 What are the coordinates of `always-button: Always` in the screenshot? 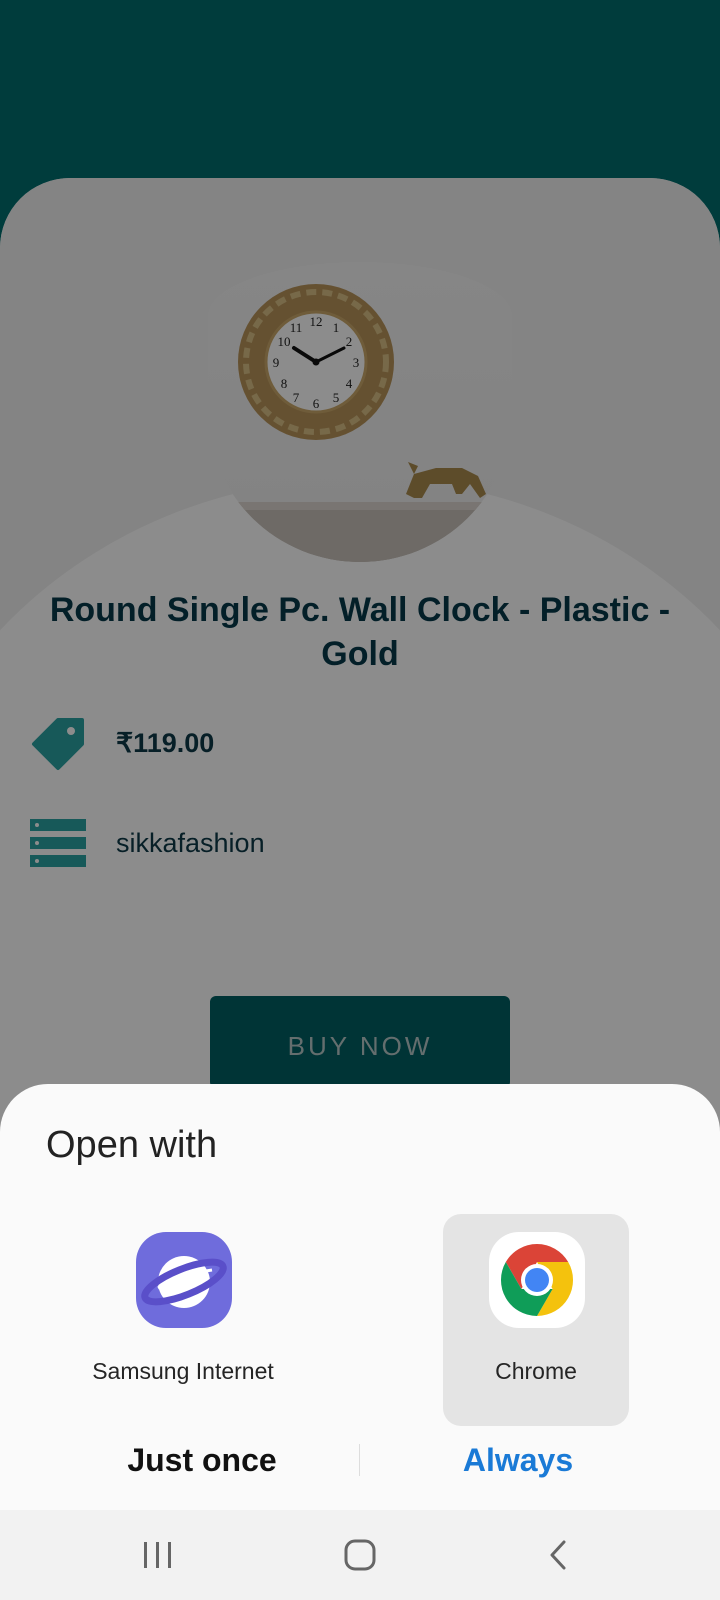 It's located at (518, 1460).